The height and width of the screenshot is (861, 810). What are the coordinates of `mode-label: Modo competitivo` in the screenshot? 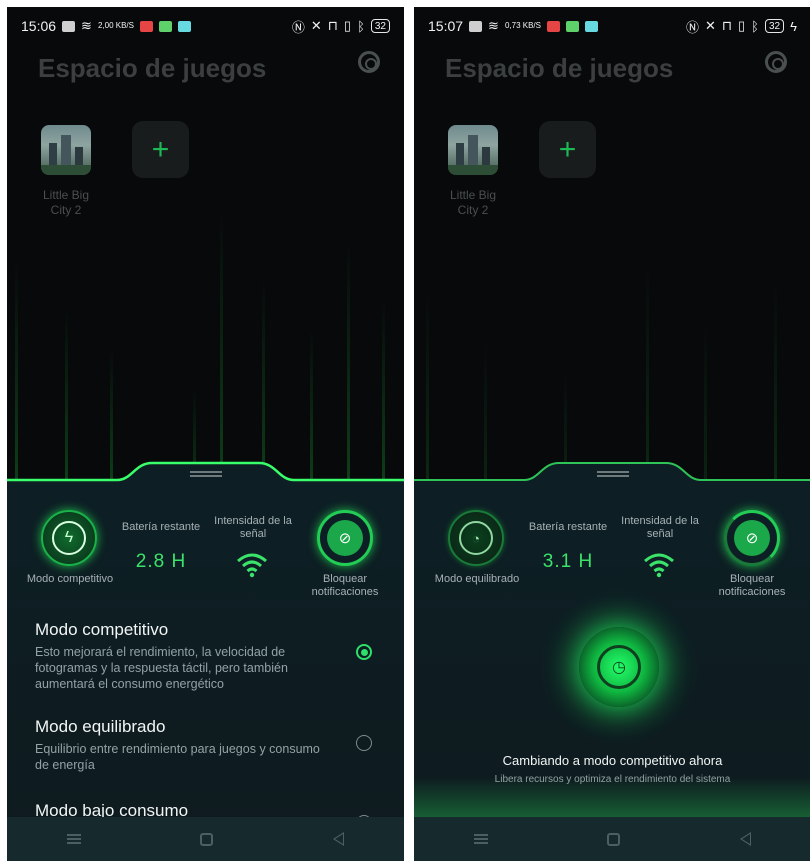 It's located at (70, 579).